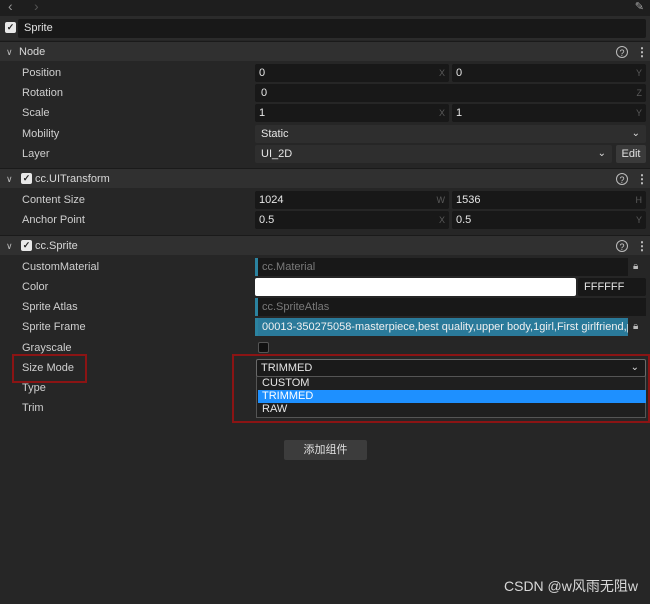  I want to click on rotation-z-input: 0Z, so click(450, 93).